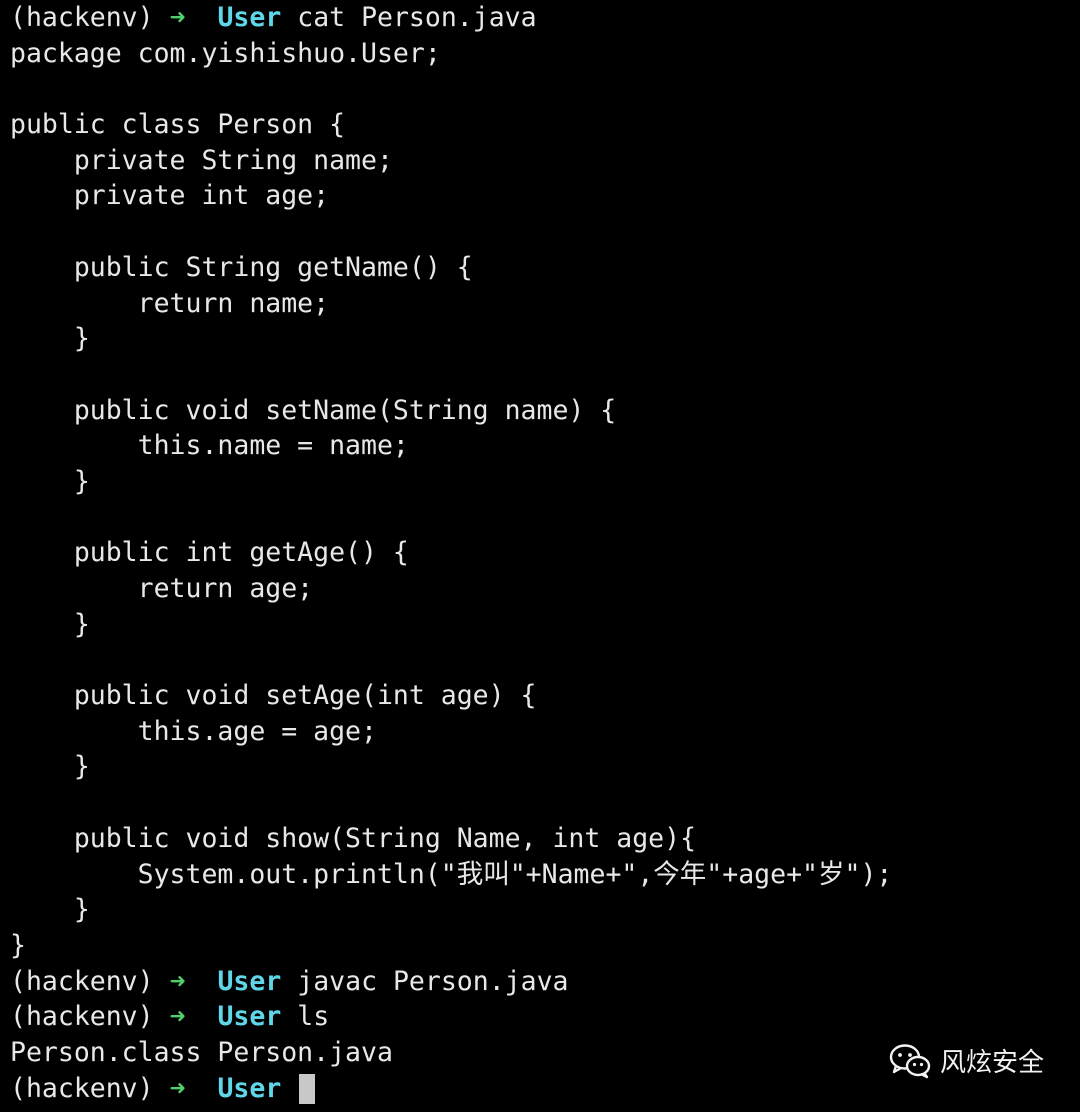  What do you see at coordinates (433, 981) in the screenshot?
I see `command-text: javac Person.java` at bounding box center [433, 981].